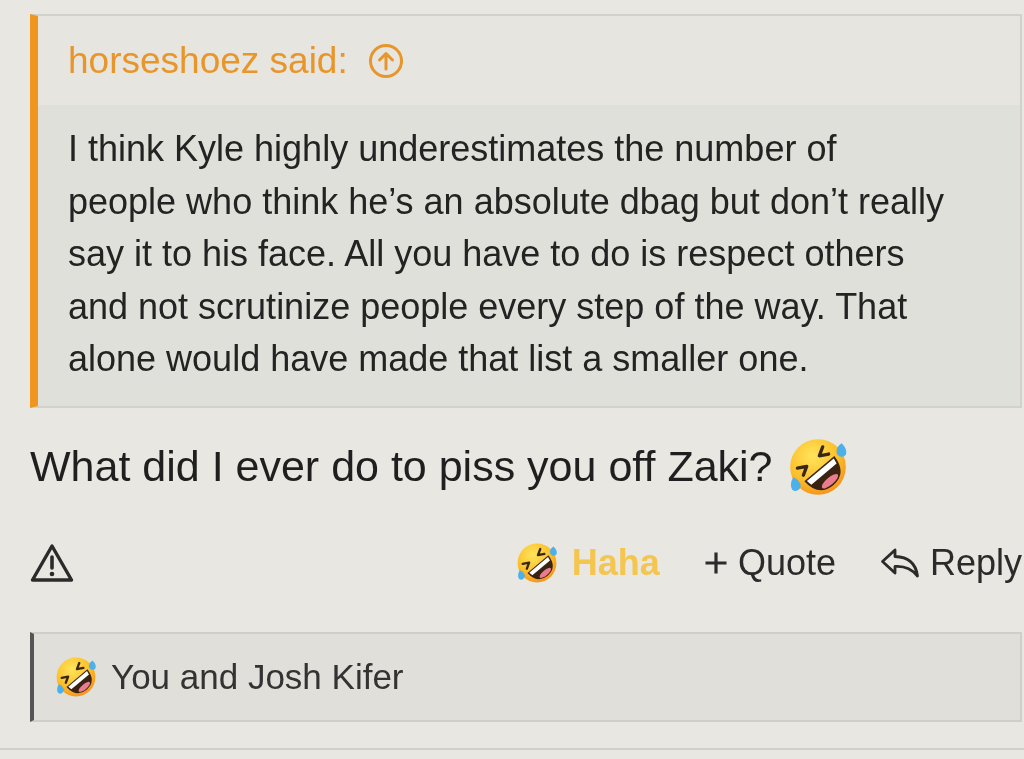  I want to click on reply-arrow-icon, so click(899, 562).